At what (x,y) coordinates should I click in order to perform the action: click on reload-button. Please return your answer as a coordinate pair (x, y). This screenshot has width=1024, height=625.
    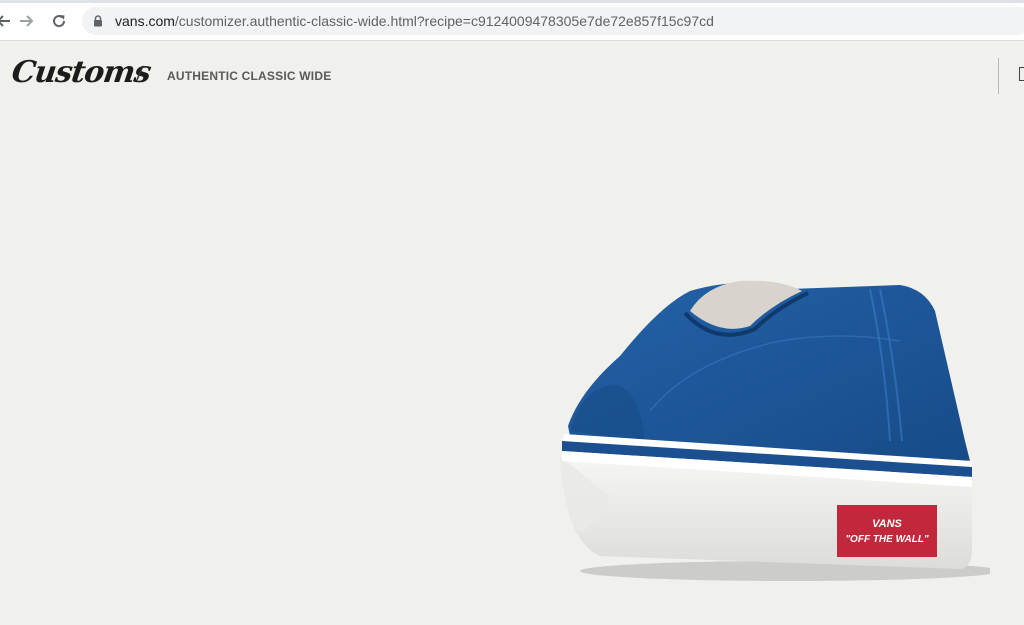
    Looking at the image, I should click on (59, 21).